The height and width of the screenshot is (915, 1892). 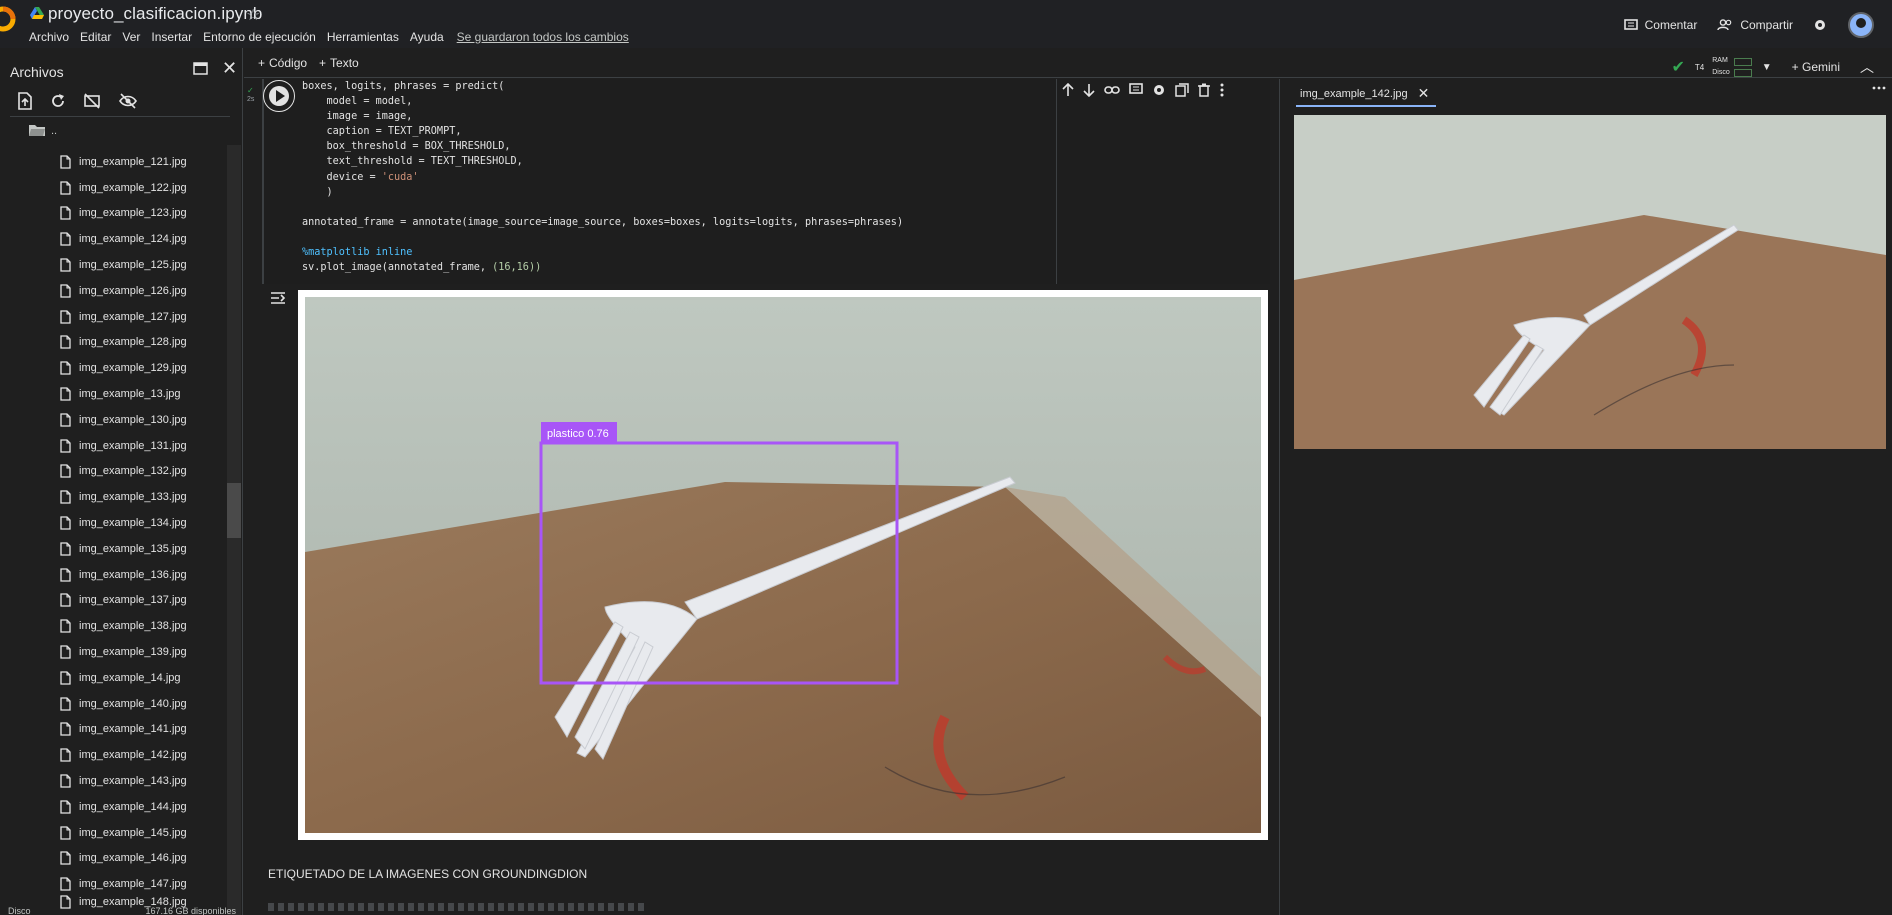 I want to click on file-list-item: img_example_136.jpg, so click(x=145, y=575).